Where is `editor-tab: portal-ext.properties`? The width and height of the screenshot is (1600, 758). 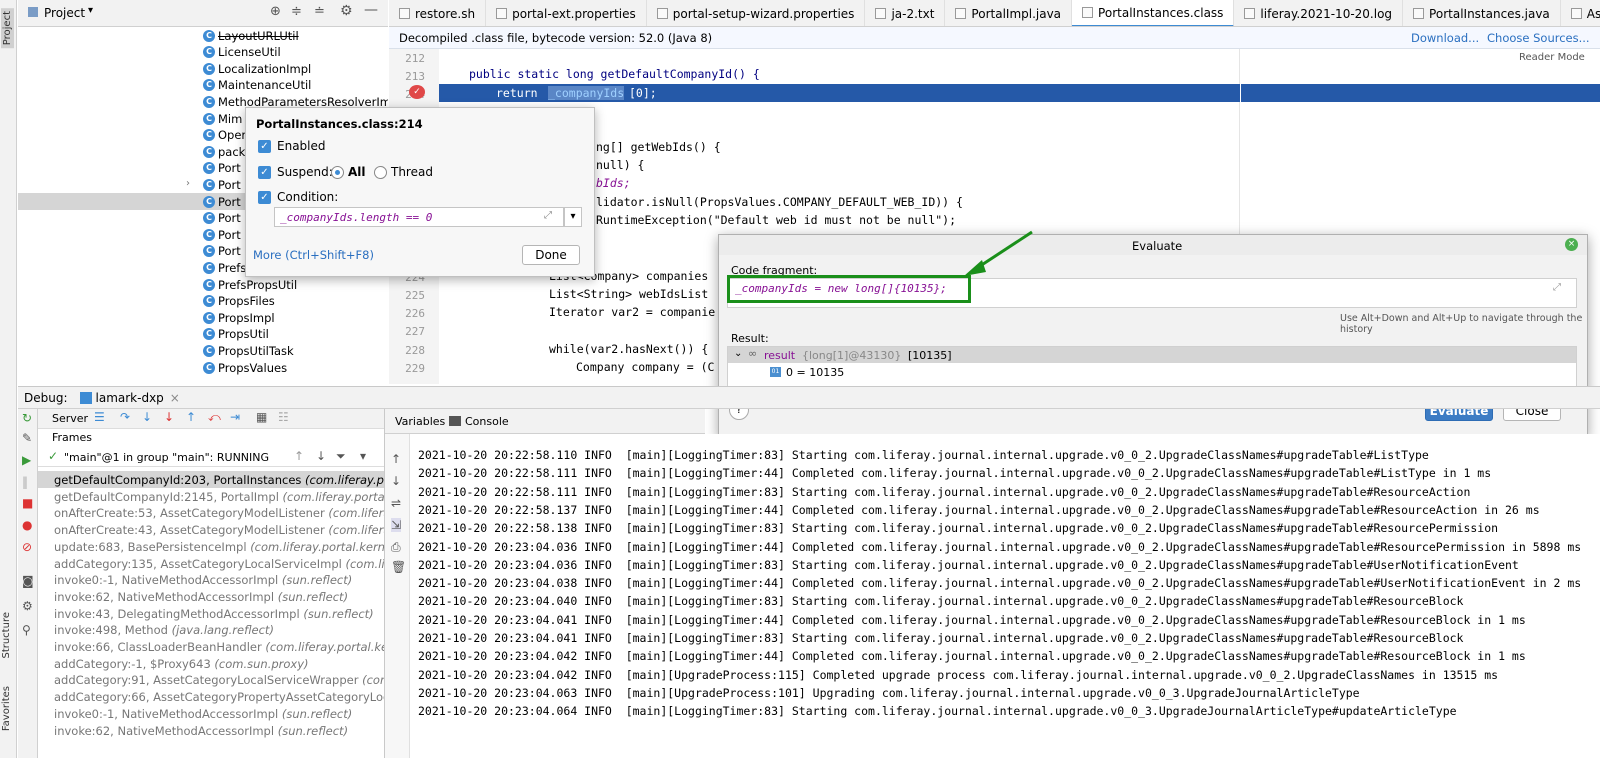 editor-tab: portal-ext.properties is located at coordinates (566, 13).